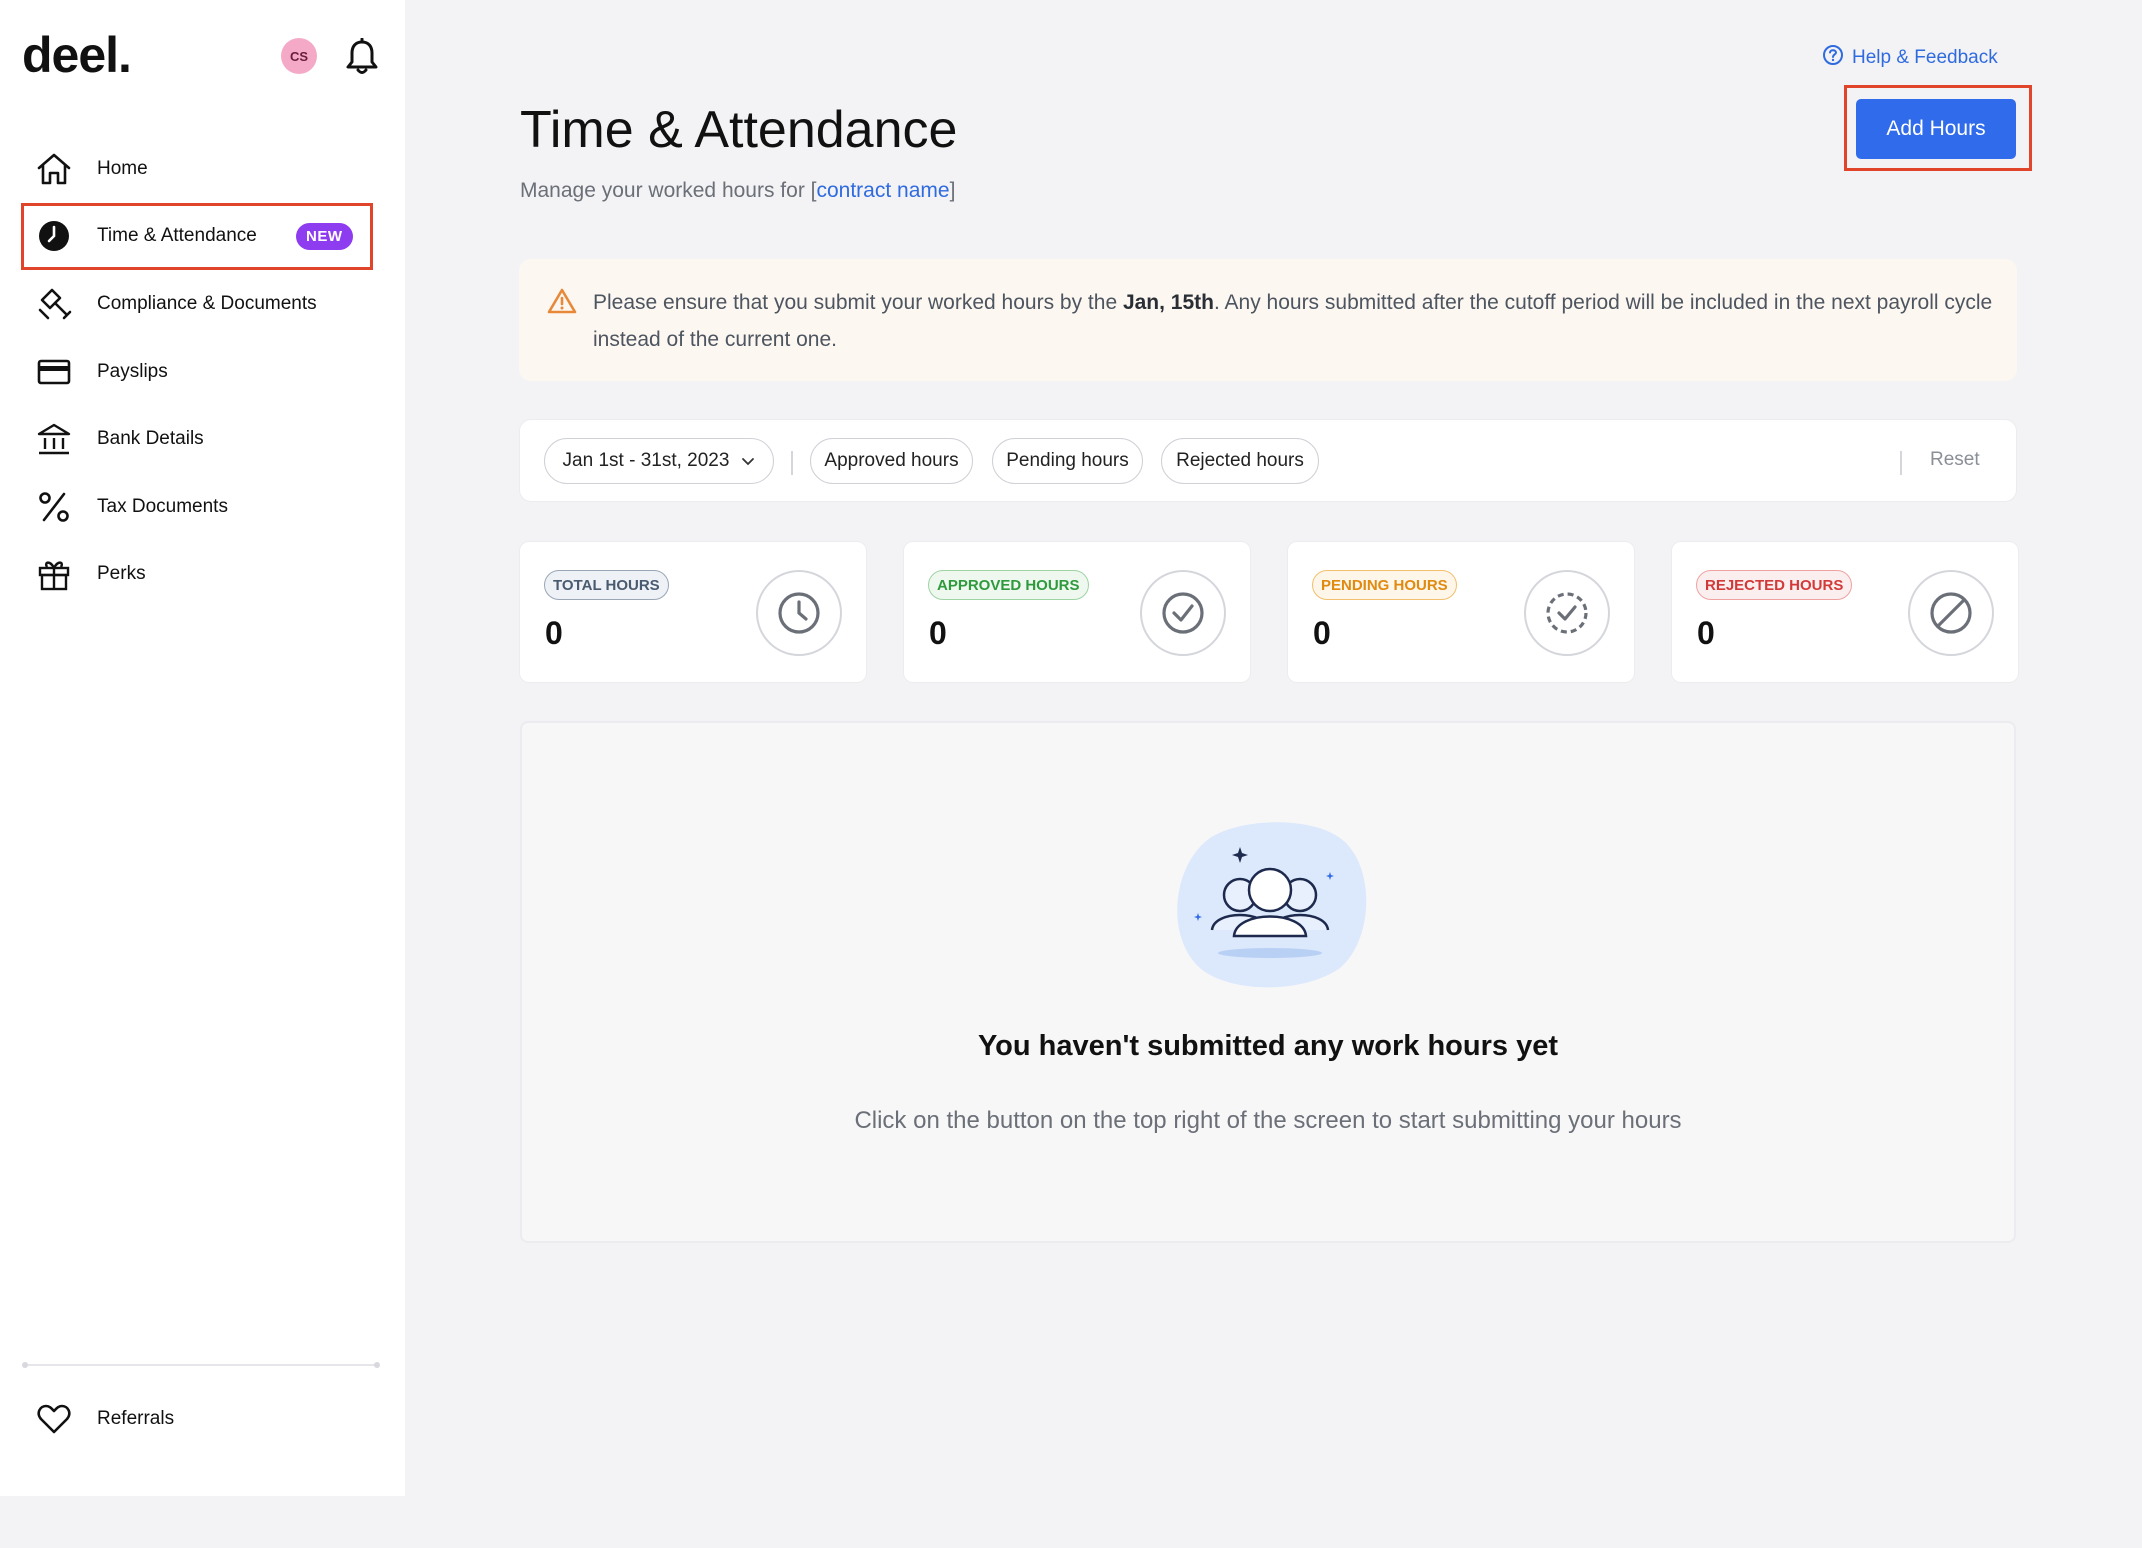 This screenshot has height=1548, width=2142. Describe the element at coordinates (554, 633) in the screenshot. I see `total-hours-value: 0` at that location.